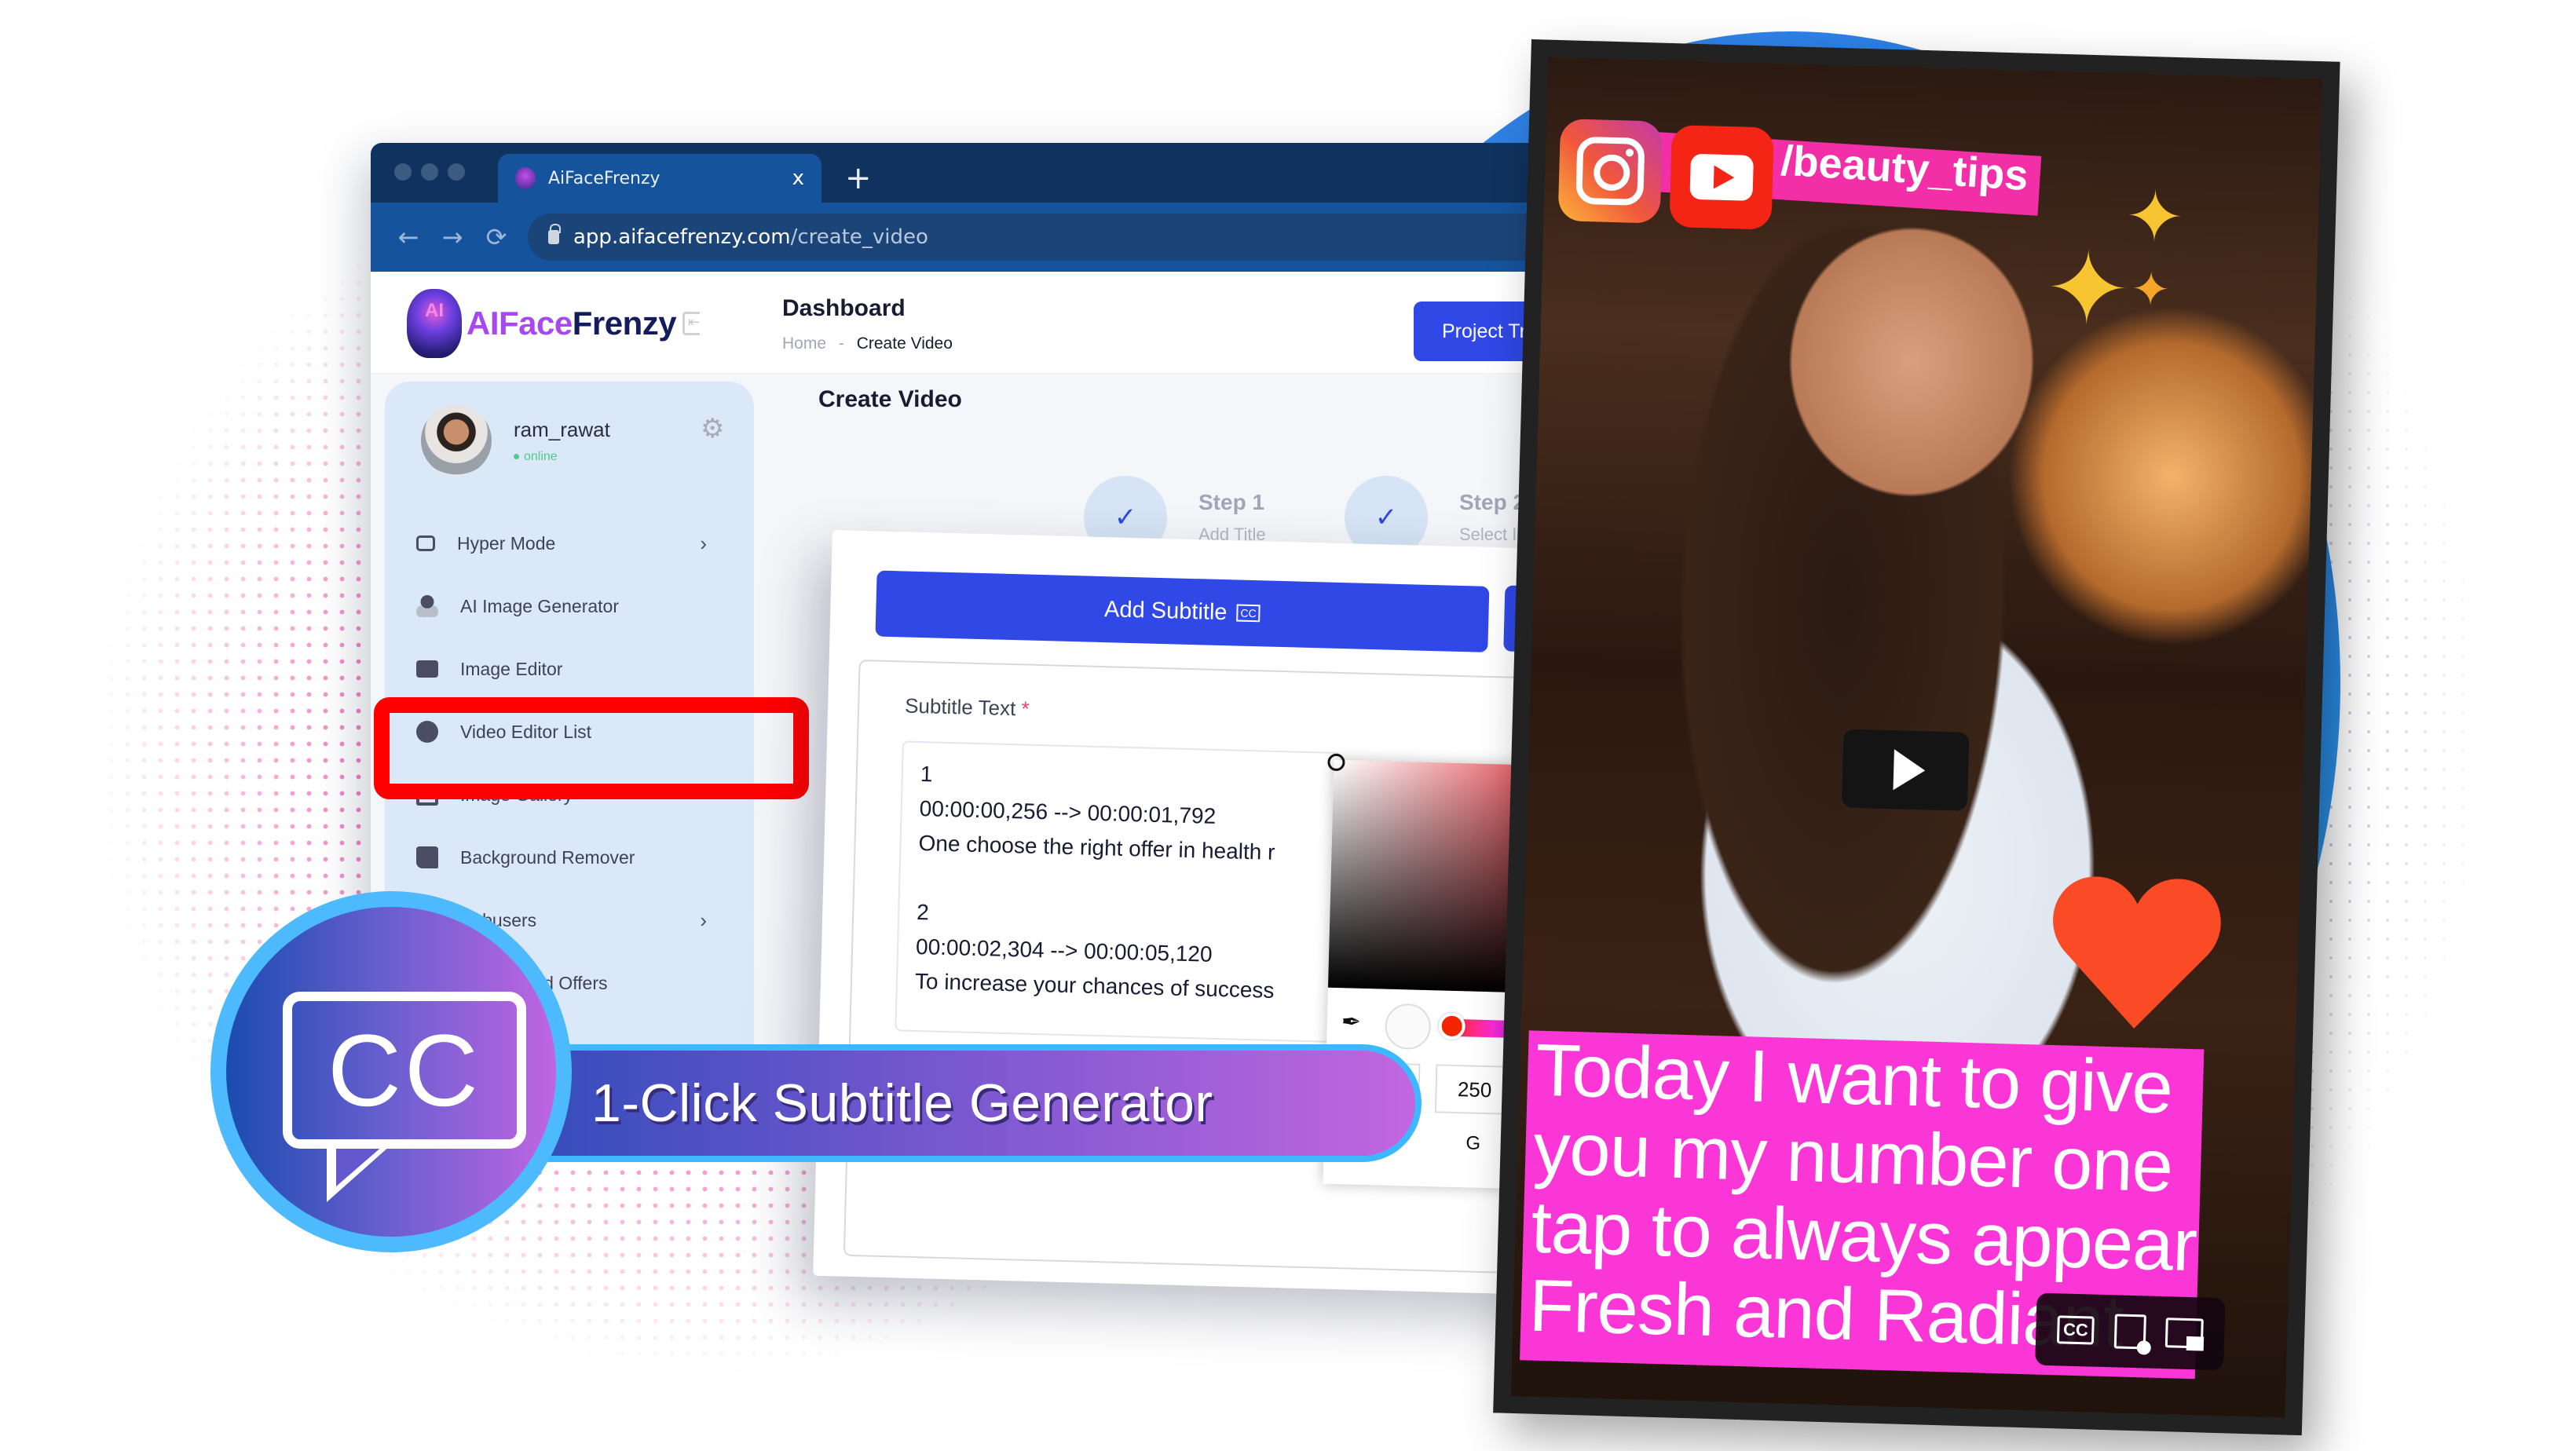 The height and width of the screenshot is (1451, 2576). I want to click on lock-icon, so click(555, 234).